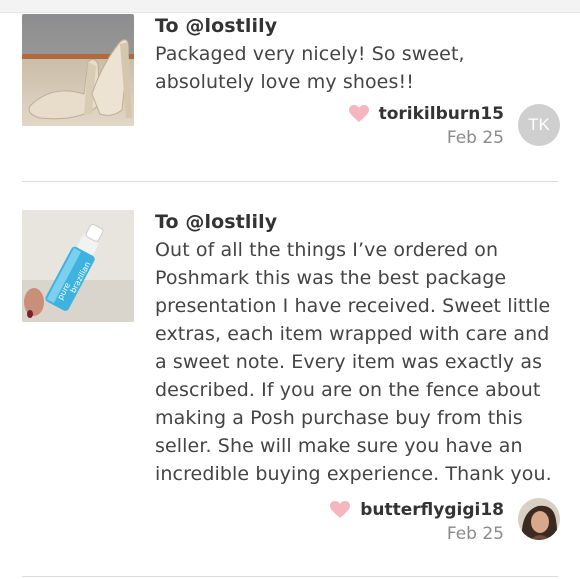  What do you see at coordinates (441, 114) in the screenshot?
I see `reviewer-username: torikilburn15` at bounding box center [441, 114].